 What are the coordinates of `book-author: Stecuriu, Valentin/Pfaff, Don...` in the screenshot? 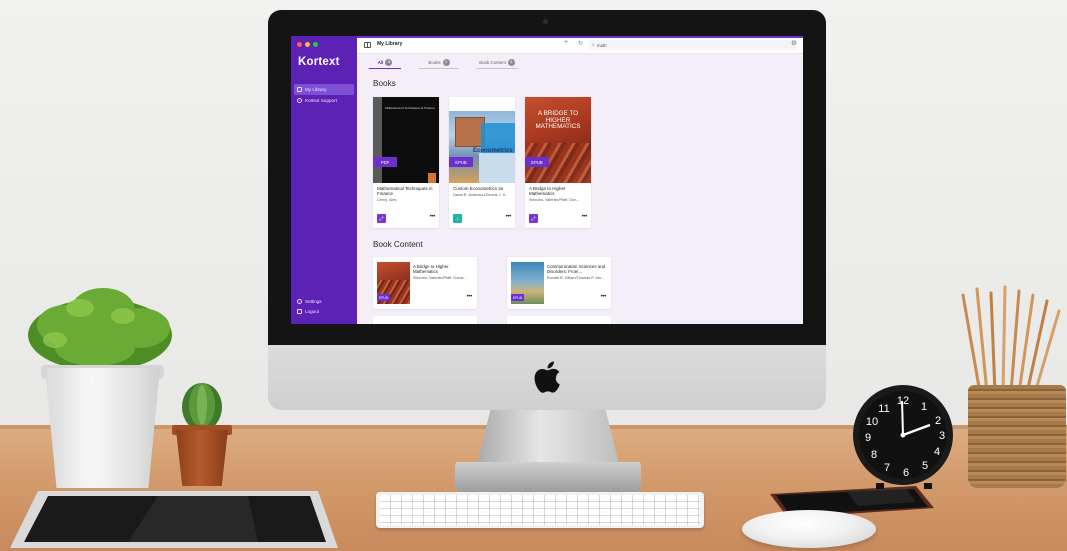 It's located at (554, 200).